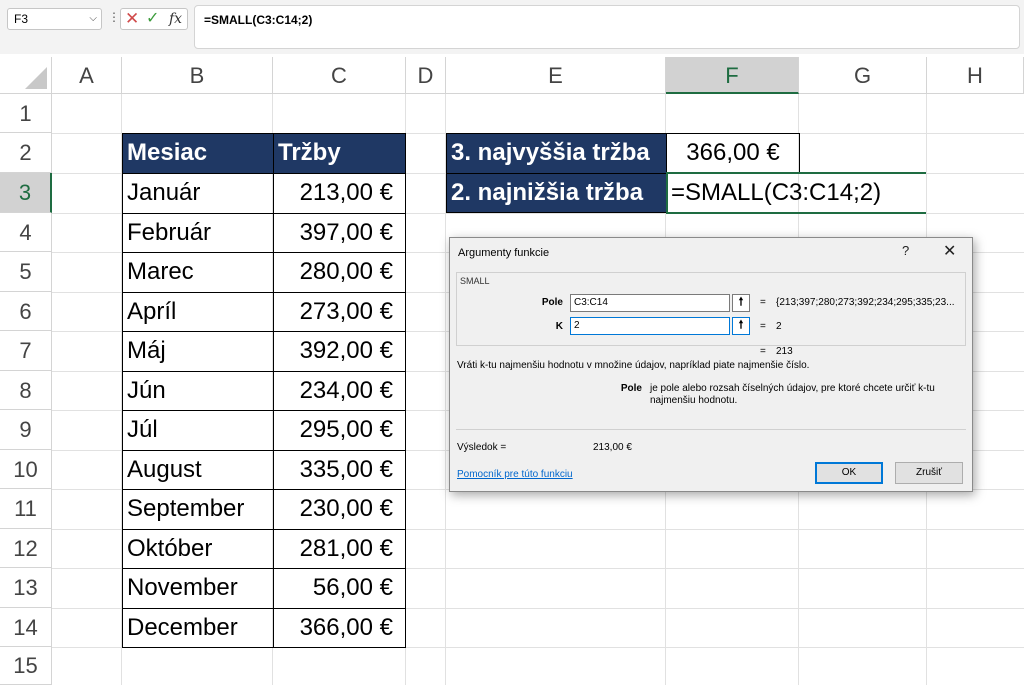  I want to click on row-header-14: 14, so click(26, 627).